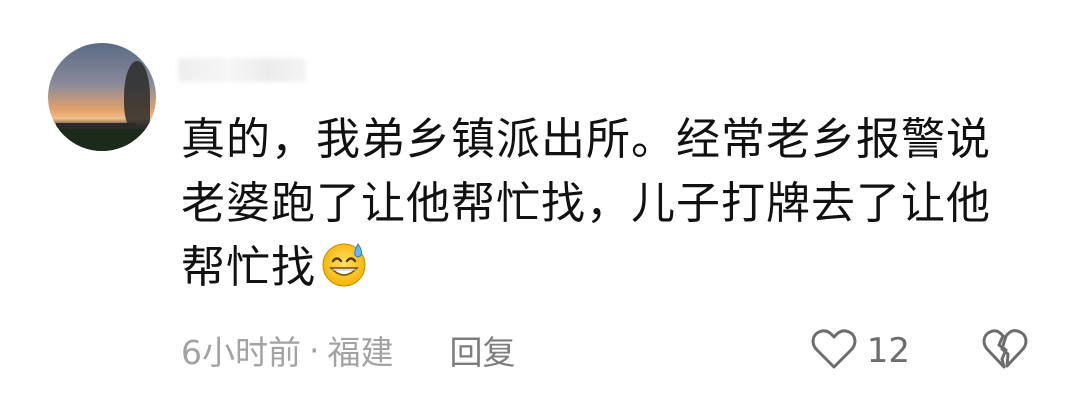 The width and height of the screenshot is (1080, 412). I want to click on like-count: 12, so click(888, 351).